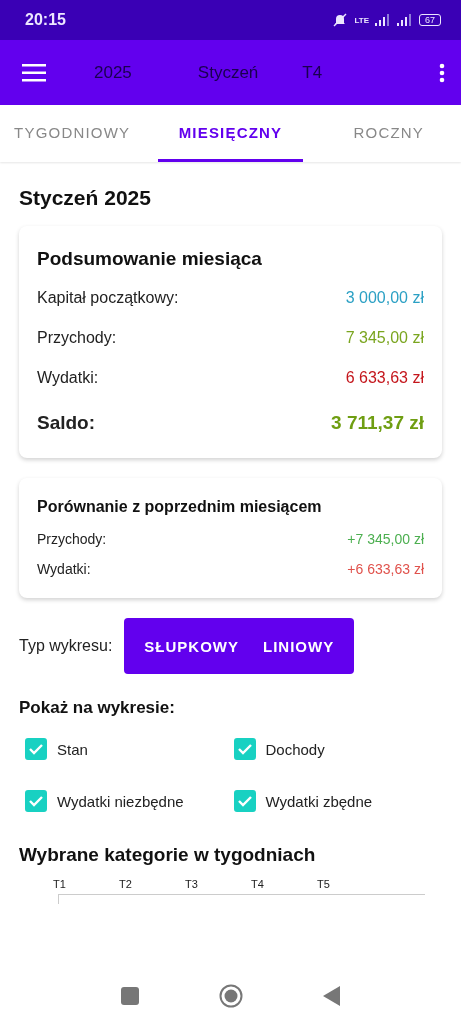 Image resolution: width=461 pixels, height=1024 pixels. I want to click on week-axis-label: T5, so click(324, 884).